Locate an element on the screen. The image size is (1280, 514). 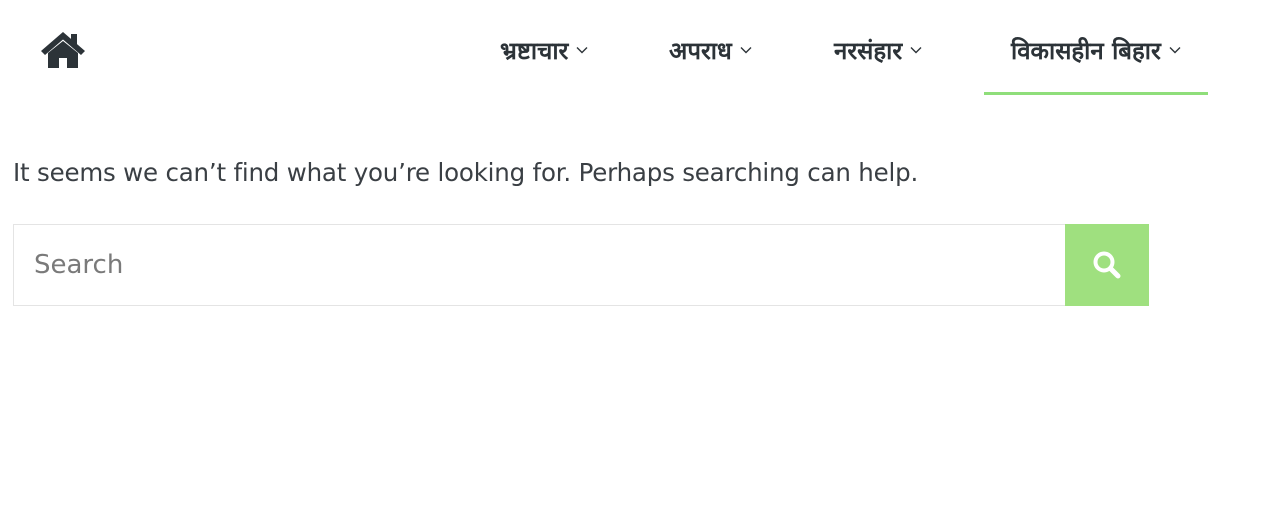
nav-item-crime: अपराध is located at coordinates (710, 50).